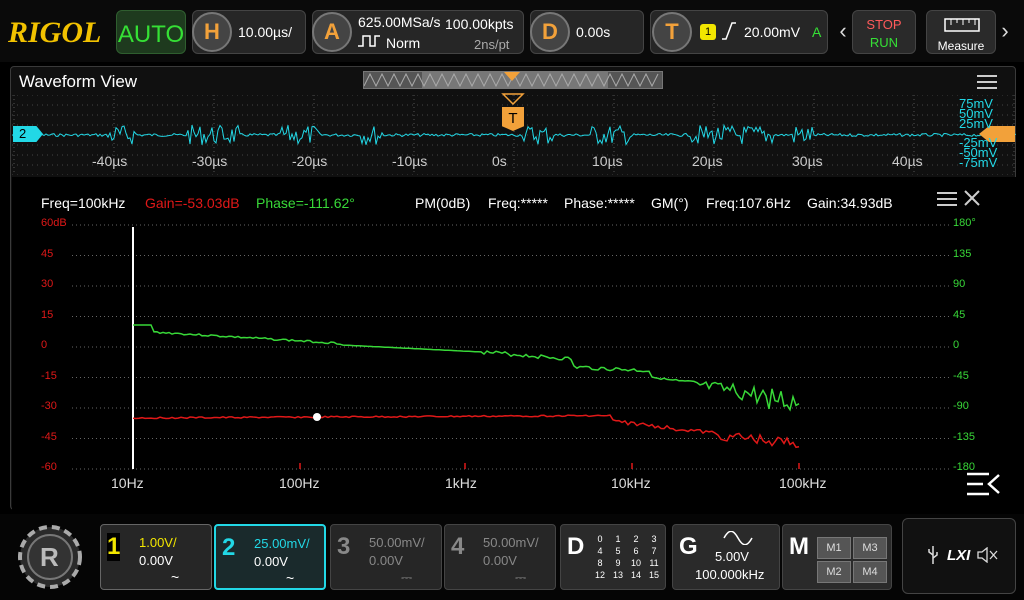 The height and width of the screenshot is (600, 1024). What do you see at coordinates (600, 551) in the screenshot?
I see `digital-channel-label: 4` at bounding box center [600, 551].